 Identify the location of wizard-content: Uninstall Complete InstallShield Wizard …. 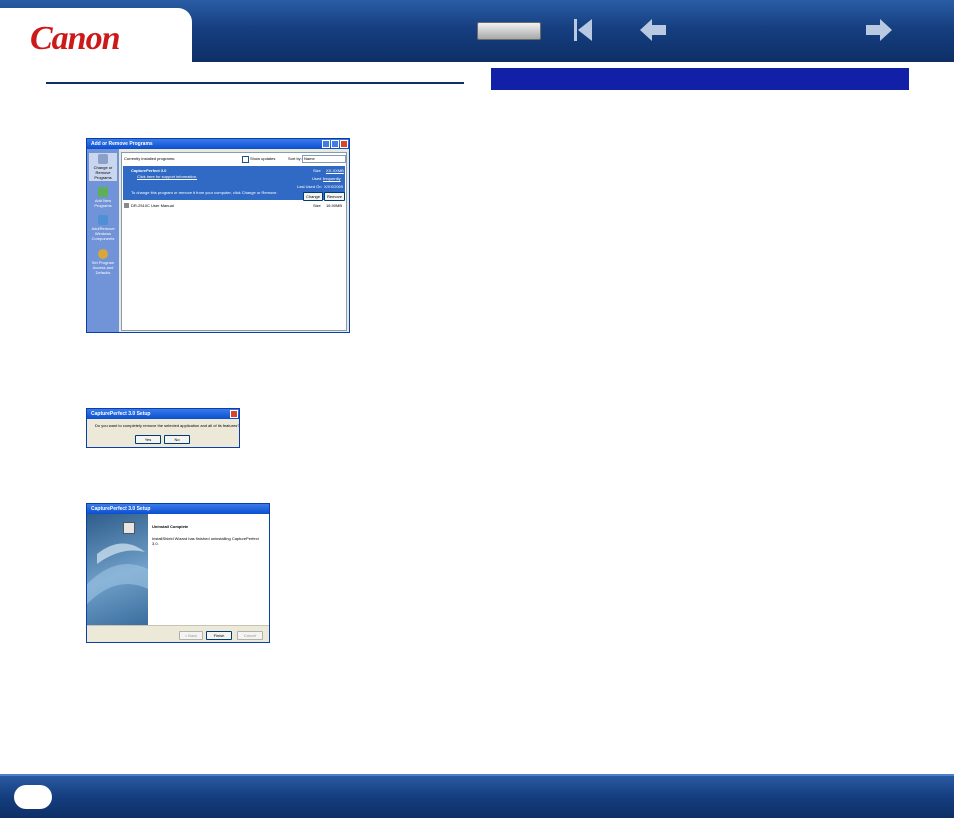
(196, 569).